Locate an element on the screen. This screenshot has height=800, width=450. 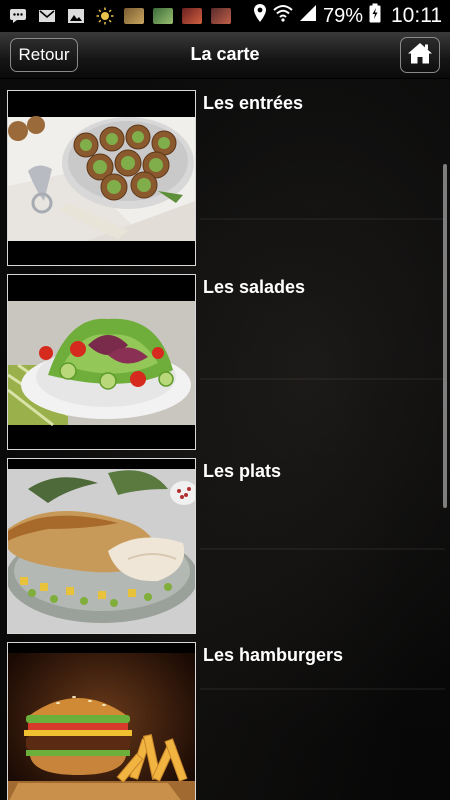
hamburgers-image is located at coordinates (101, 721).